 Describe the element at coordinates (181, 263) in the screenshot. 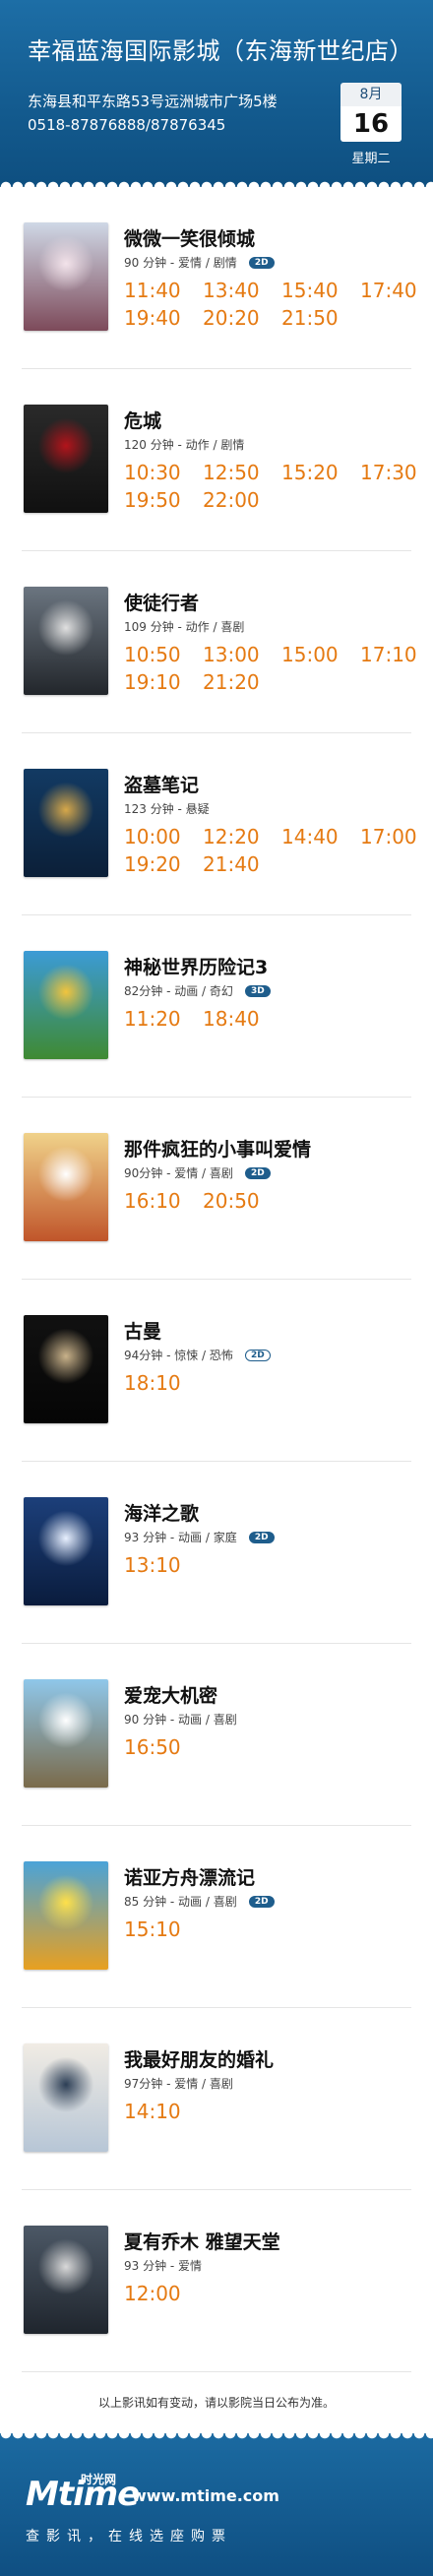

I see `movie-info-text: 90 分钟 - 爱情 / 剧情` at that location.